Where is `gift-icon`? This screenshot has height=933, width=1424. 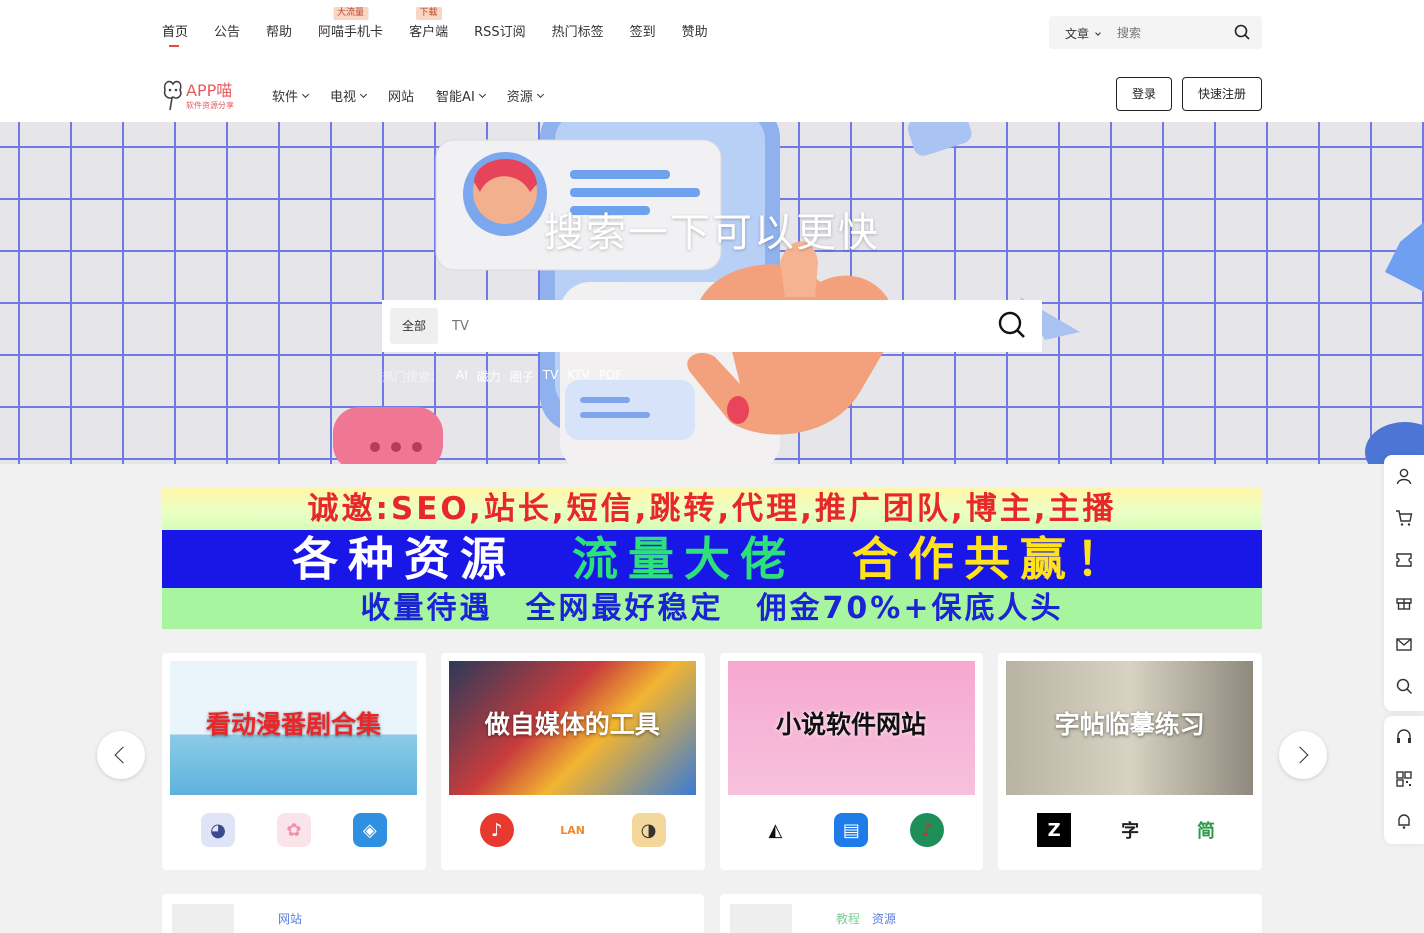 gift-icon is located at coordinates (1404, 602).